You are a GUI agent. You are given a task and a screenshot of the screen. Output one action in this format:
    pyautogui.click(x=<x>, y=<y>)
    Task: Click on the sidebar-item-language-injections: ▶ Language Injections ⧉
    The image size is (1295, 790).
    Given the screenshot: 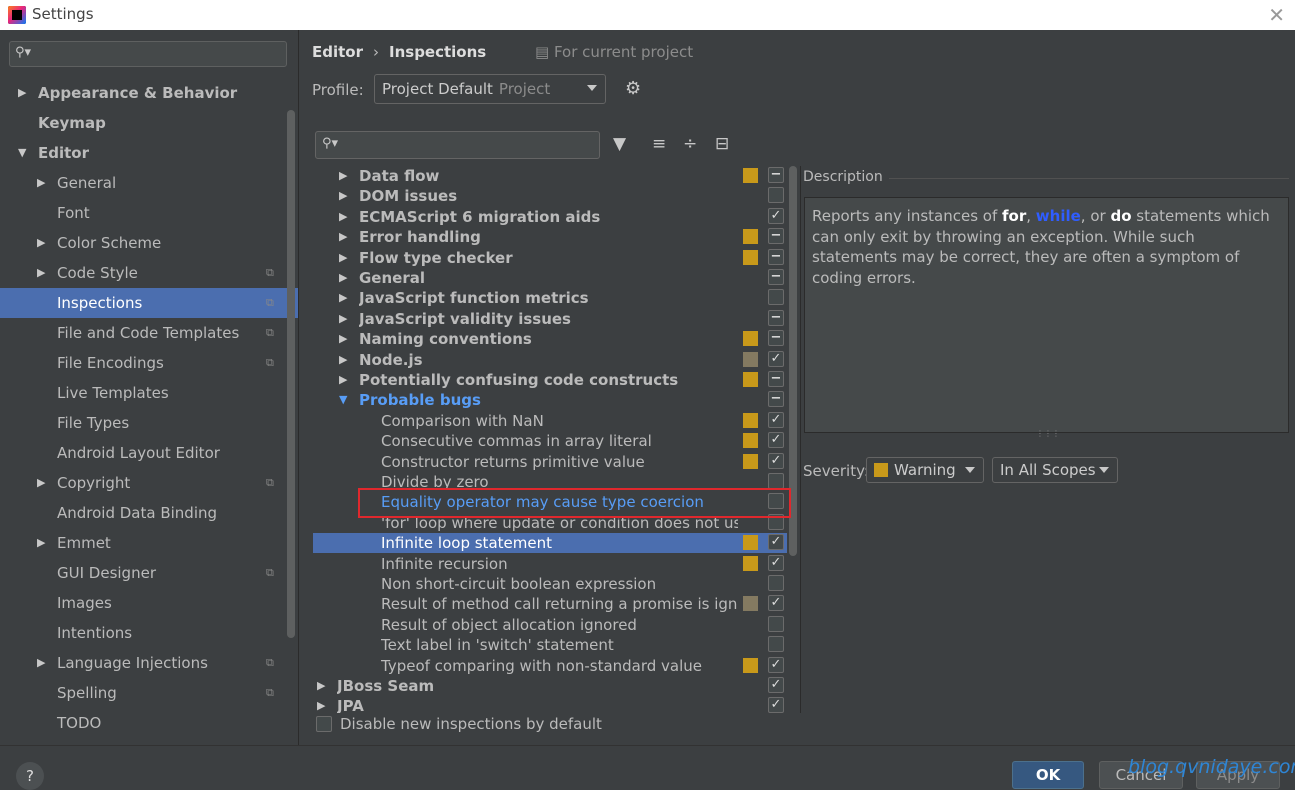 What is the action you would take?
    pyautogui.click(x=149, y=663)
    